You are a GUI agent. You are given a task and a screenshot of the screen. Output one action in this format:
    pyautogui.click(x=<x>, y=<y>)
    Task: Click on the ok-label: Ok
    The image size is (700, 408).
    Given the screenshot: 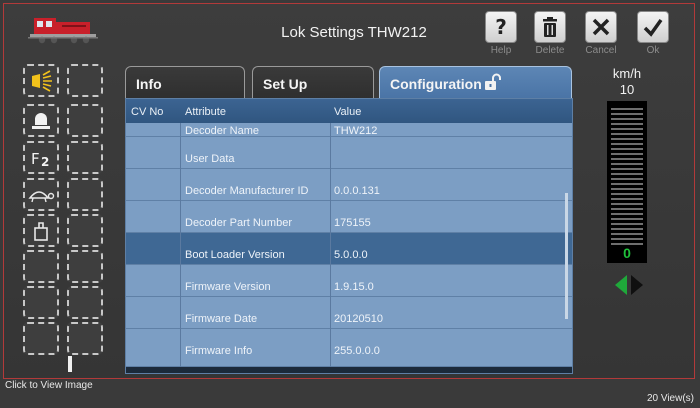 What is the action you would take?
    pyautogui.click(x=653, y=50)
    